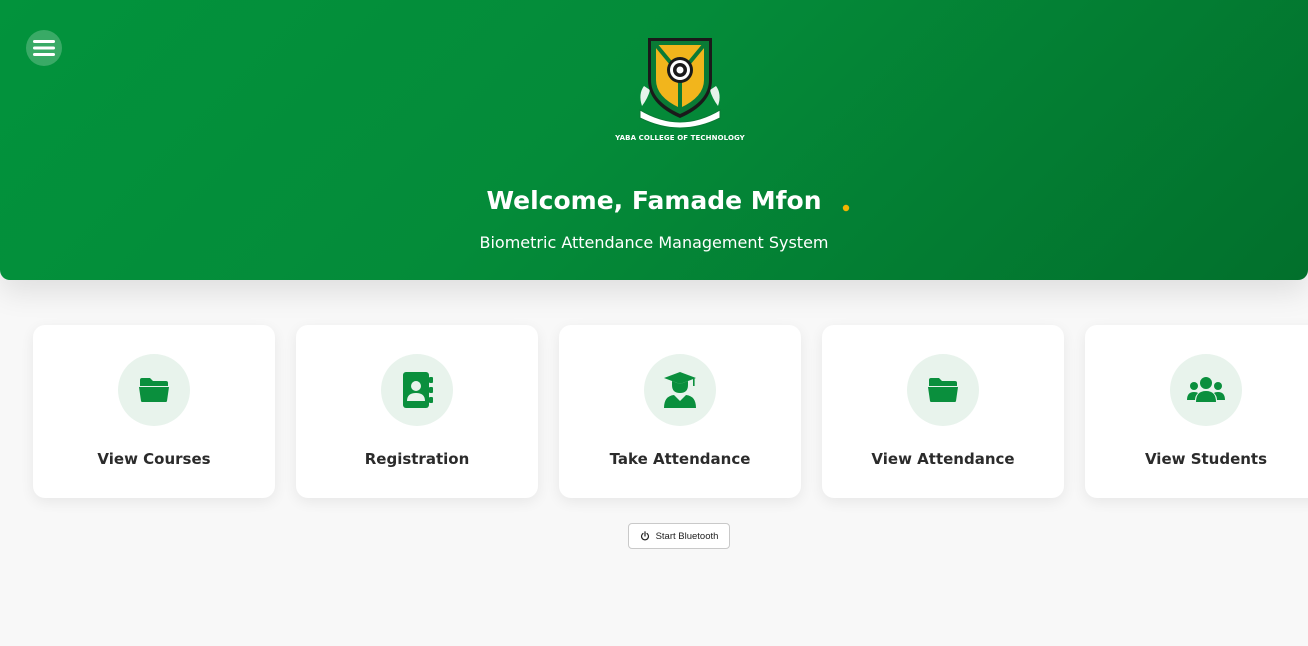 This screenshot has width=1308, height=646. I want to click on start-bluetooth-button: Start Bluetooth, so click(679, 536).